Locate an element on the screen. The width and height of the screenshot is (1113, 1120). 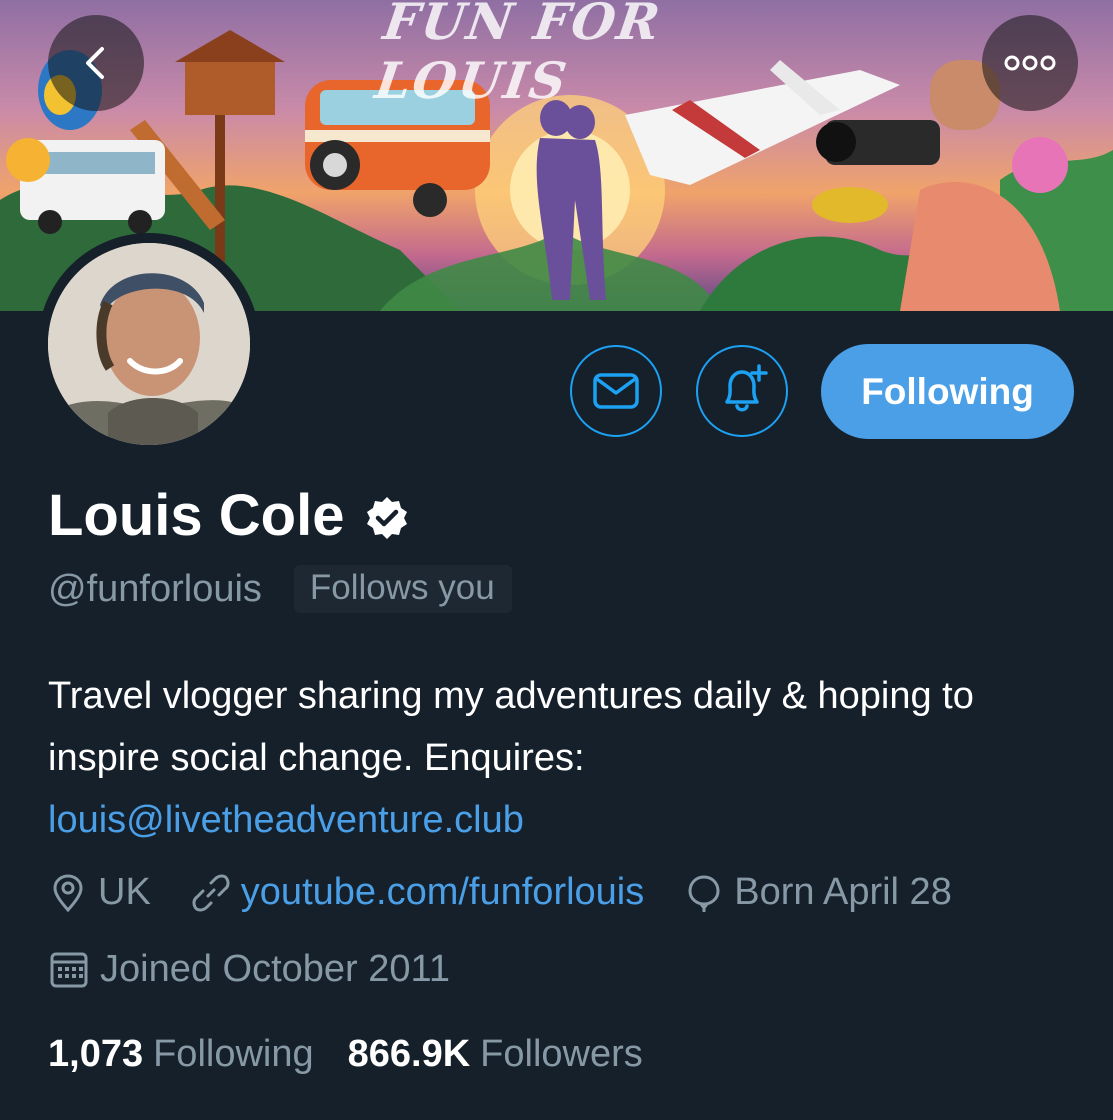
profile-joined-row: Joined October 2011 is located at coordinates (269, 969).